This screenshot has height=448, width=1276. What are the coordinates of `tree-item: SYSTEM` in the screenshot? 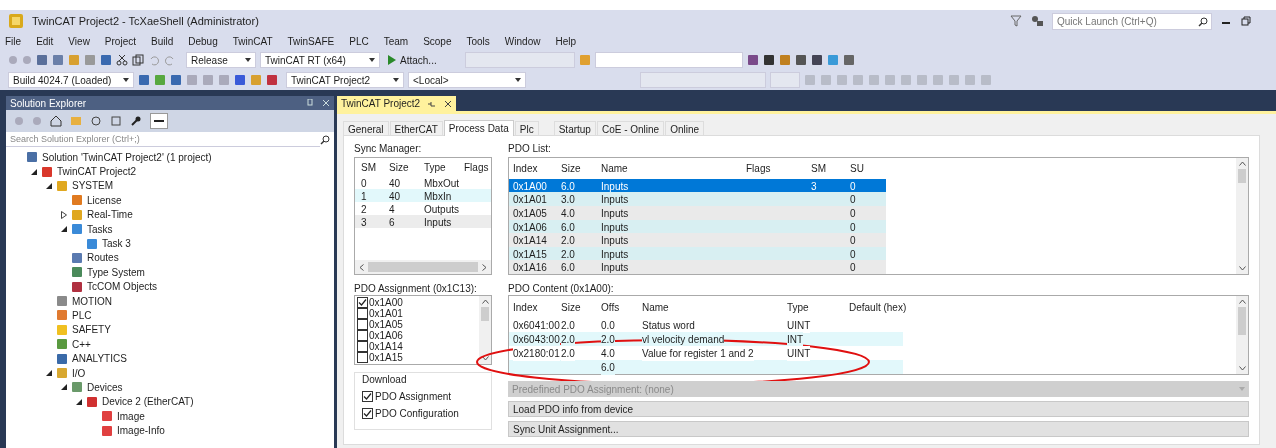 It's located at (93, 186).